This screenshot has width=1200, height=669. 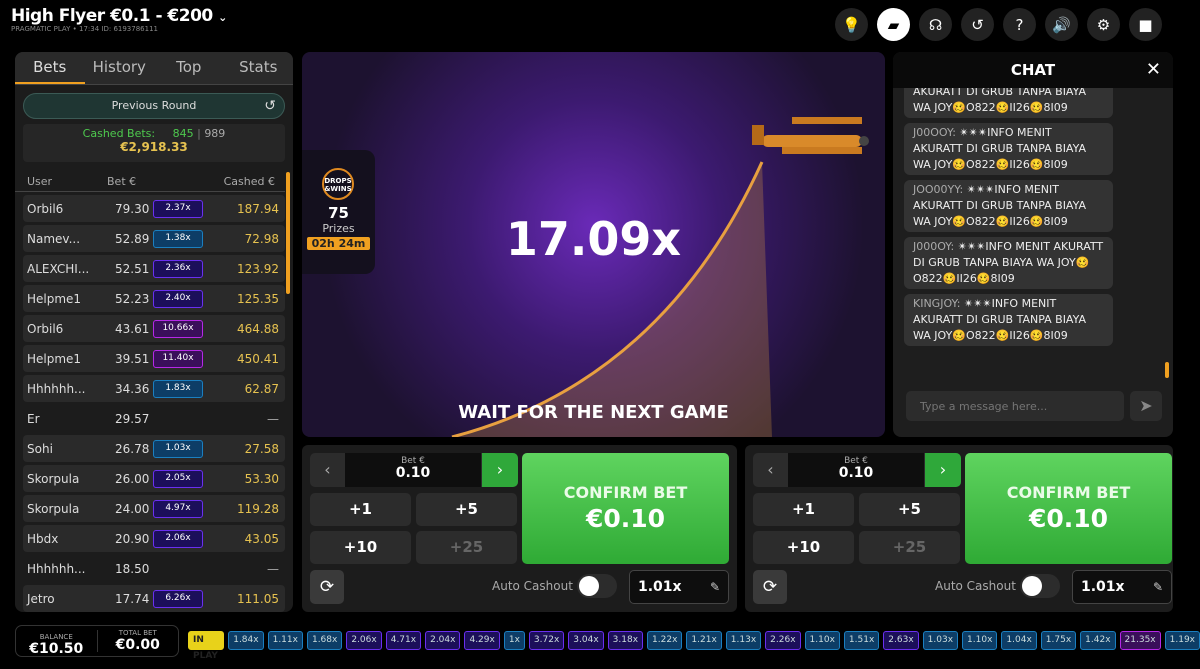 I want to click on help-icon: ?, so click(x=1019, y=24).